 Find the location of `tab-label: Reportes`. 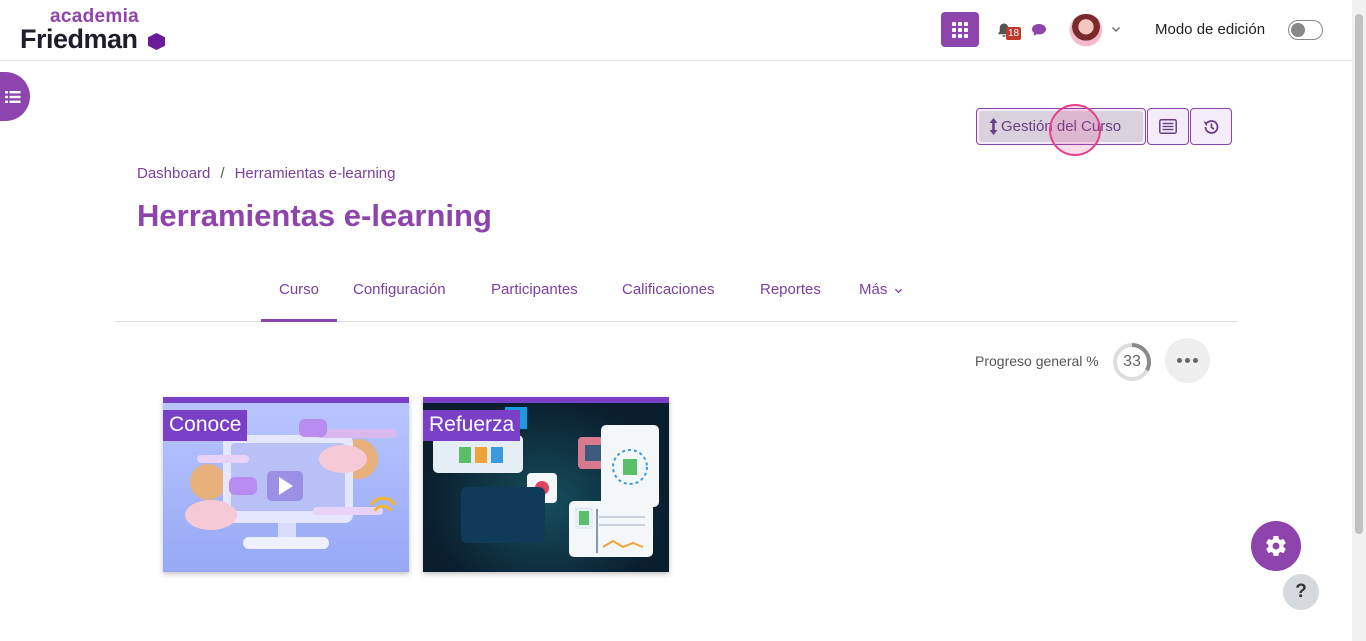

tab-label: Reportes is located at coordinates (790, 289).